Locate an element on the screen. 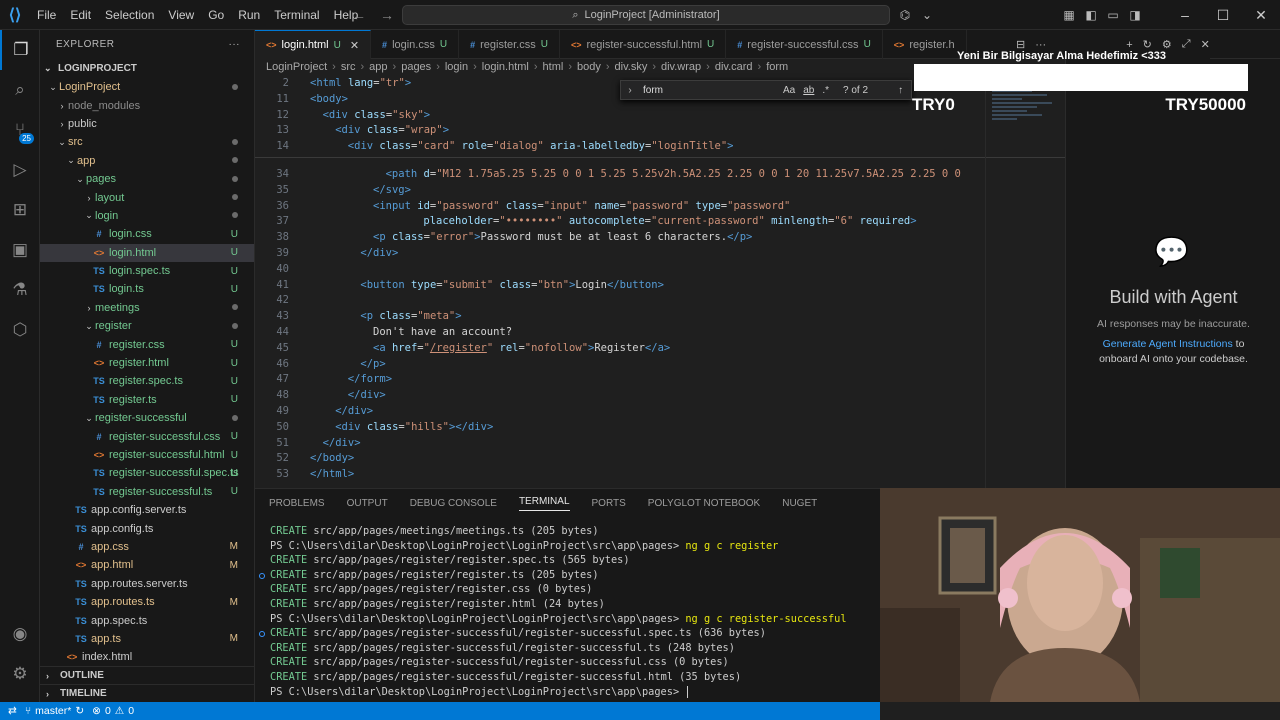 This screenshot has width=1280, height=720. outline-section: › OUTLINE is located at coordinates (147, 675).